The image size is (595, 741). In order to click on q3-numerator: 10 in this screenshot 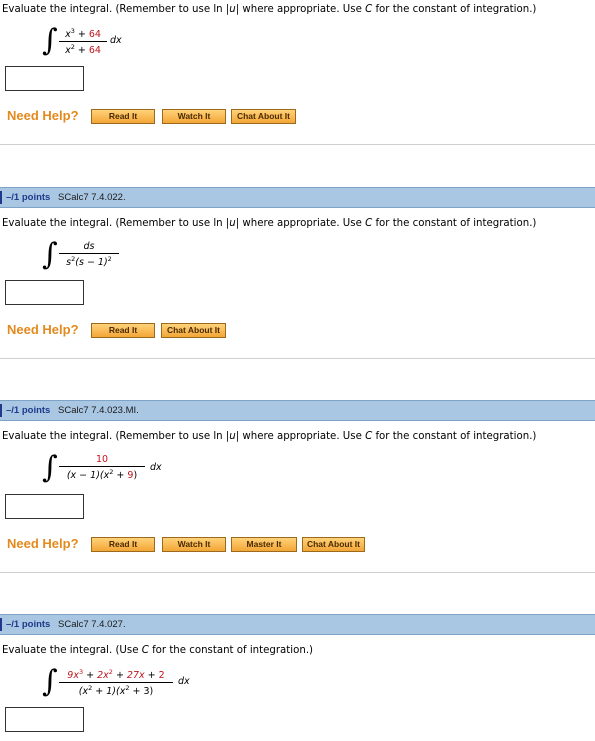, I will do `click(102, 459)`.